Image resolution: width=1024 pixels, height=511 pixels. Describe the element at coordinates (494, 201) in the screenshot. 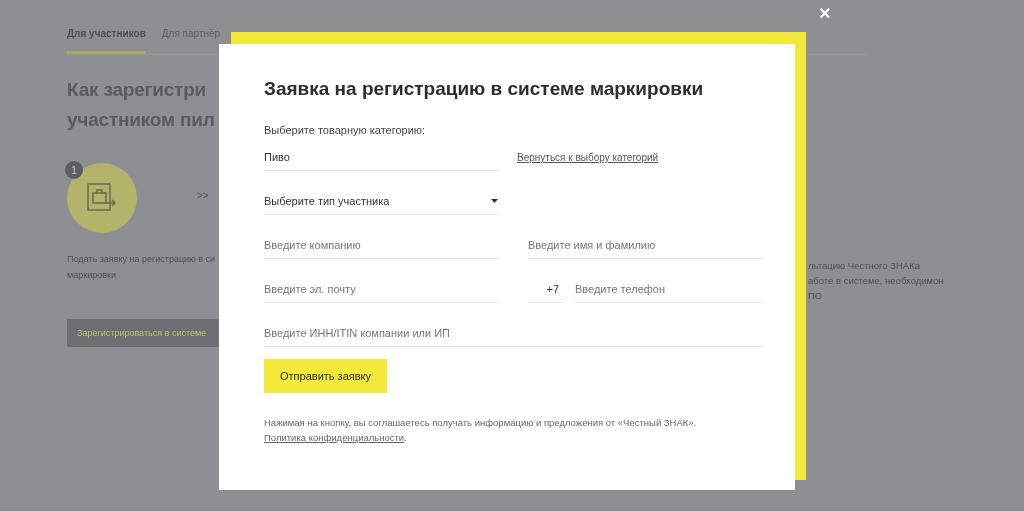

I see `caret-icon` at that location.